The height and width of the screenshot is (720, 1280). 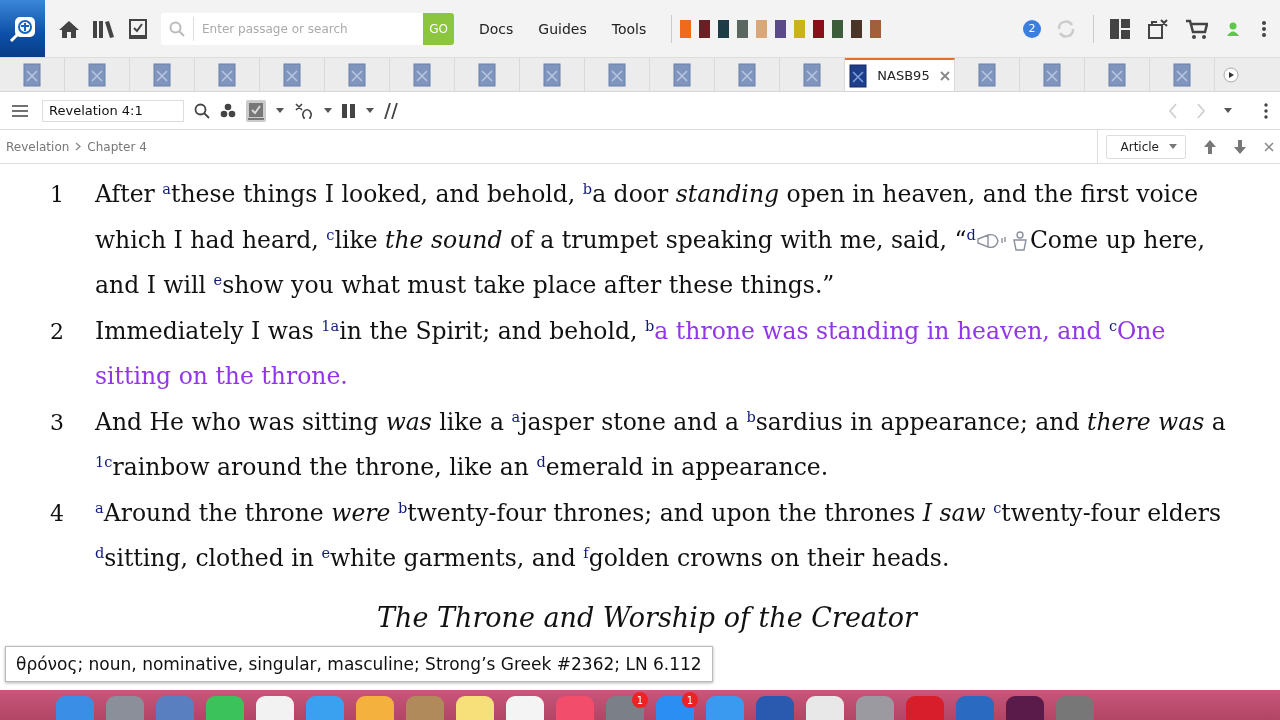 What do you see at coordinates (1233, 28) in the screenshot?
I see `user-icon` at bounding box center [1233, 28].